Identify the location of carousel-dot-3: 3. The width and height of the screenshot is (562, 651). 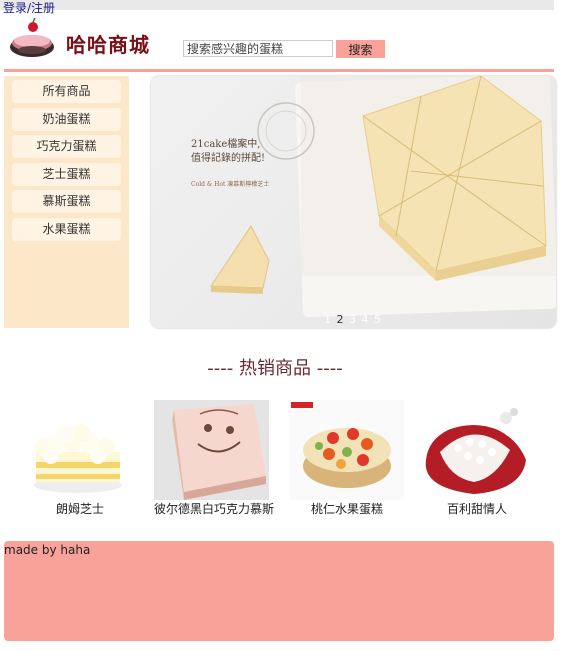
(353, 319).